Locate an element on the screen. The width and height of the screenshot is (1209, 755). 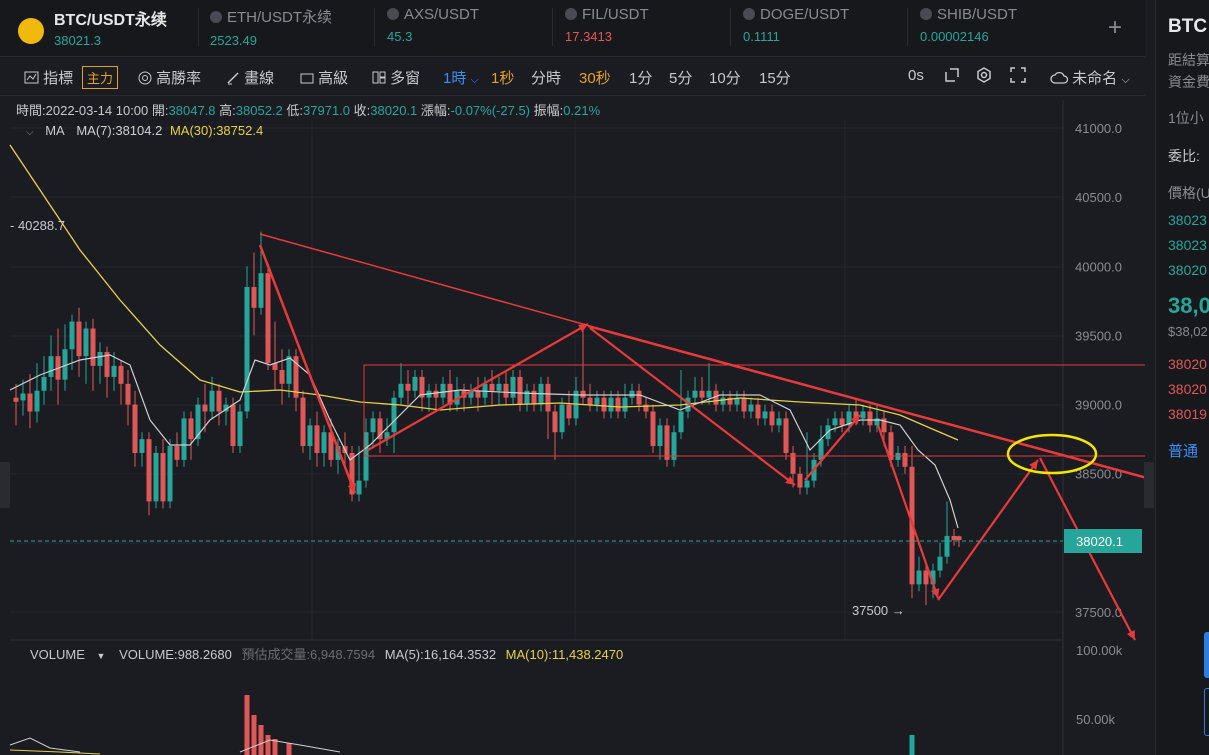
interval-selector: 1時 ⌵ is located at coordinates (461, 77).